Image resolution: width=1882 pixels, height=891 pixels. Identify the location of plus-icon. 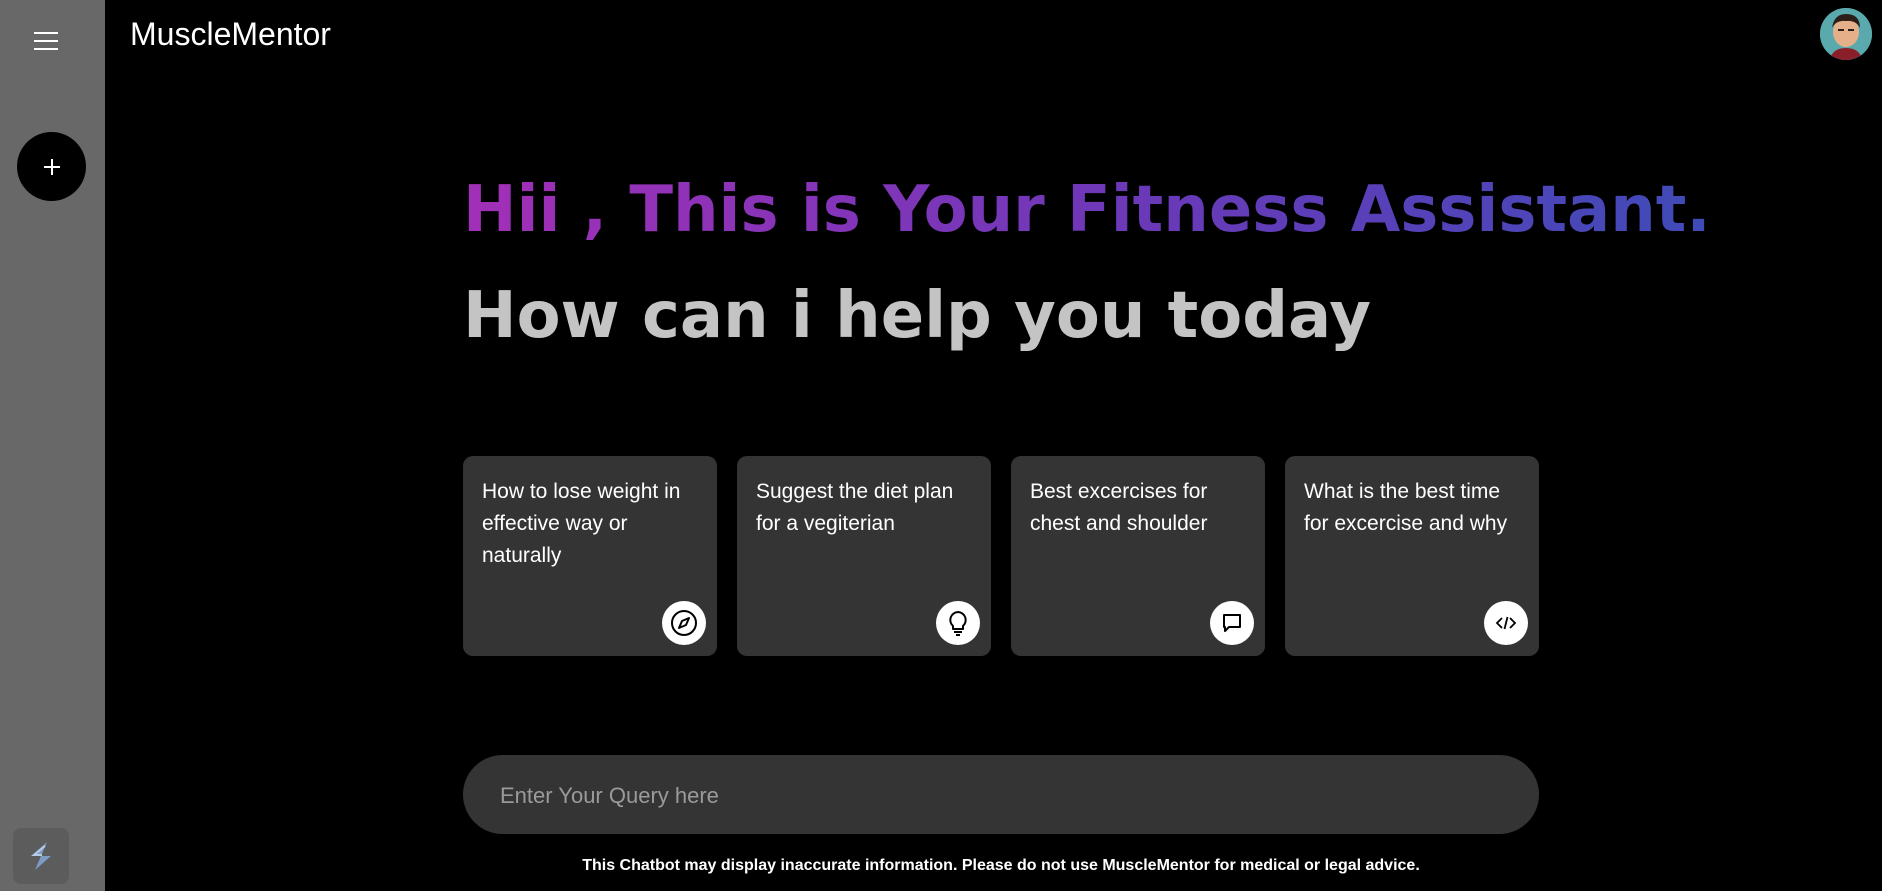
(51, 166).